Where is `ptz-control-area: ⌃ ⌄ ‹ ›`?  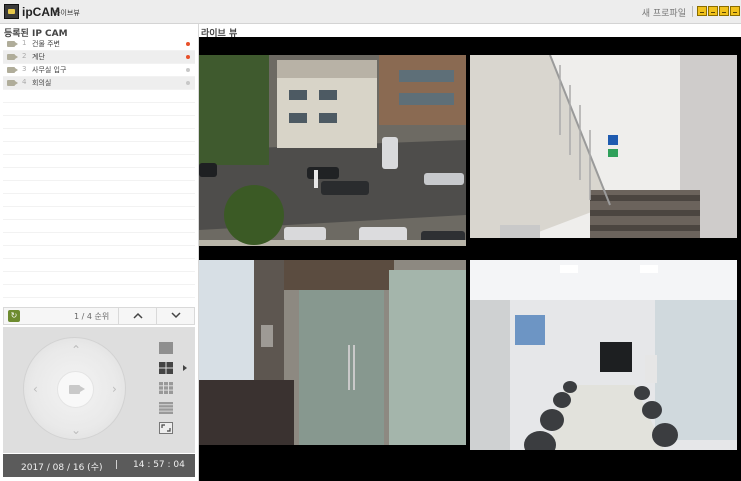 ptz-control-area: ⌃ ⌄ ‹ › is located at coordinates (99, 390).